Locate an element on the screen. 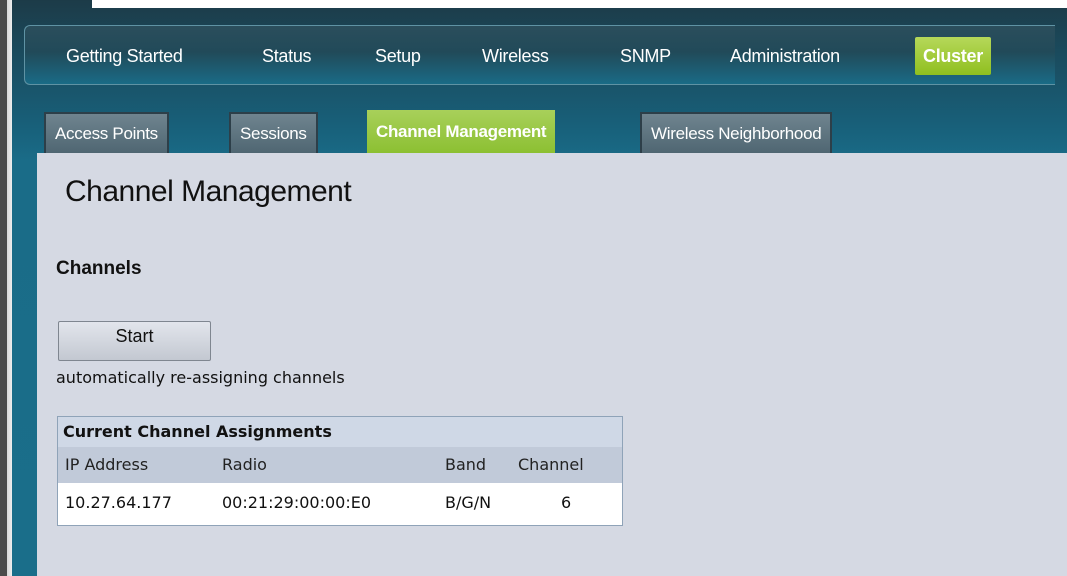 The image size is (1067, 576). table-row: 10.27.64.177 00:21:29:00:00:E0 B/G/N 6 is located at coordinates (340, 503).